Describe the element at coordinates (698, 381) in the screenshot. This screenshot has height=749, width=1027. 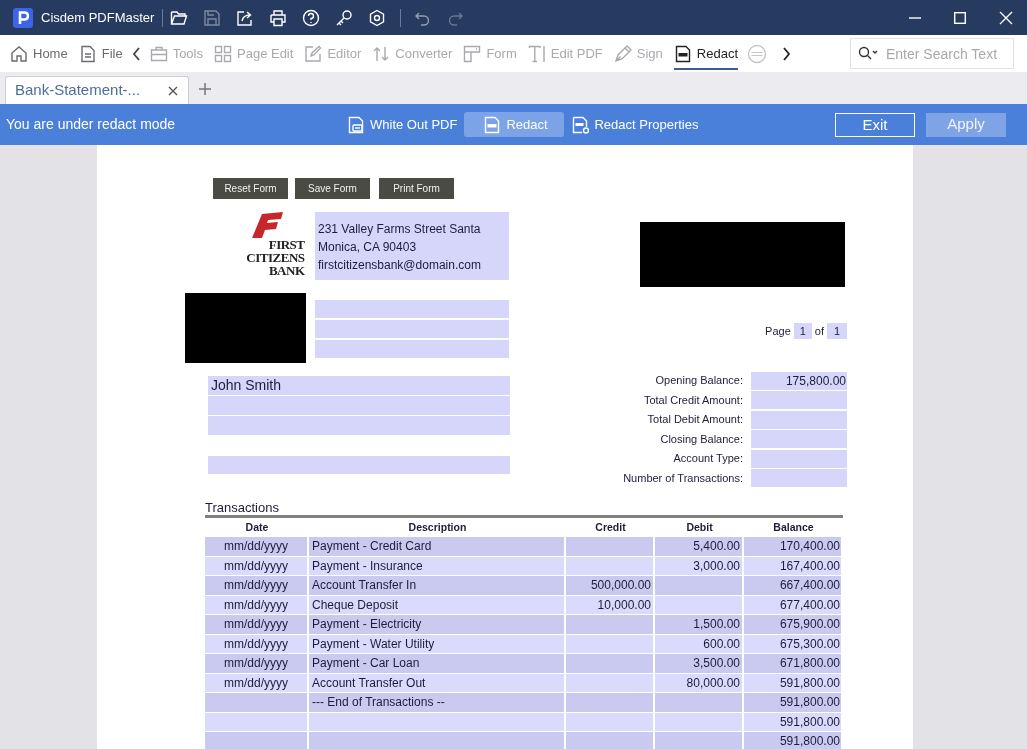
I see `field-label: Opening Balance:` at that location.